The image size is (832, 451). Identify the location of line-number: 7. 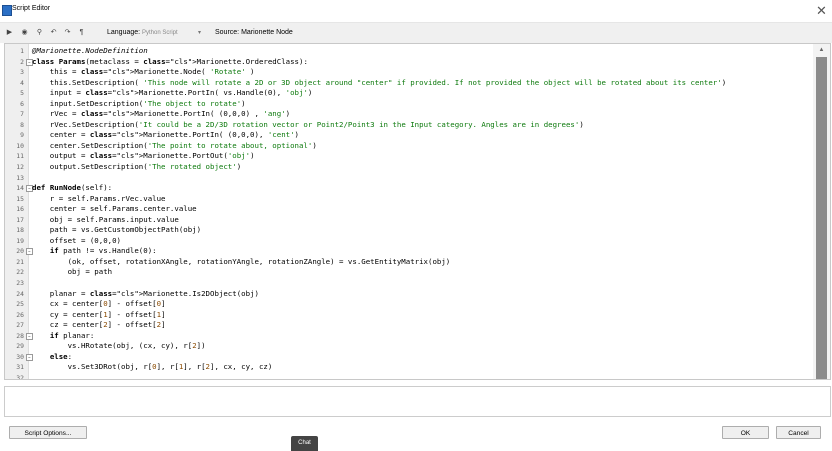
(22, 114).